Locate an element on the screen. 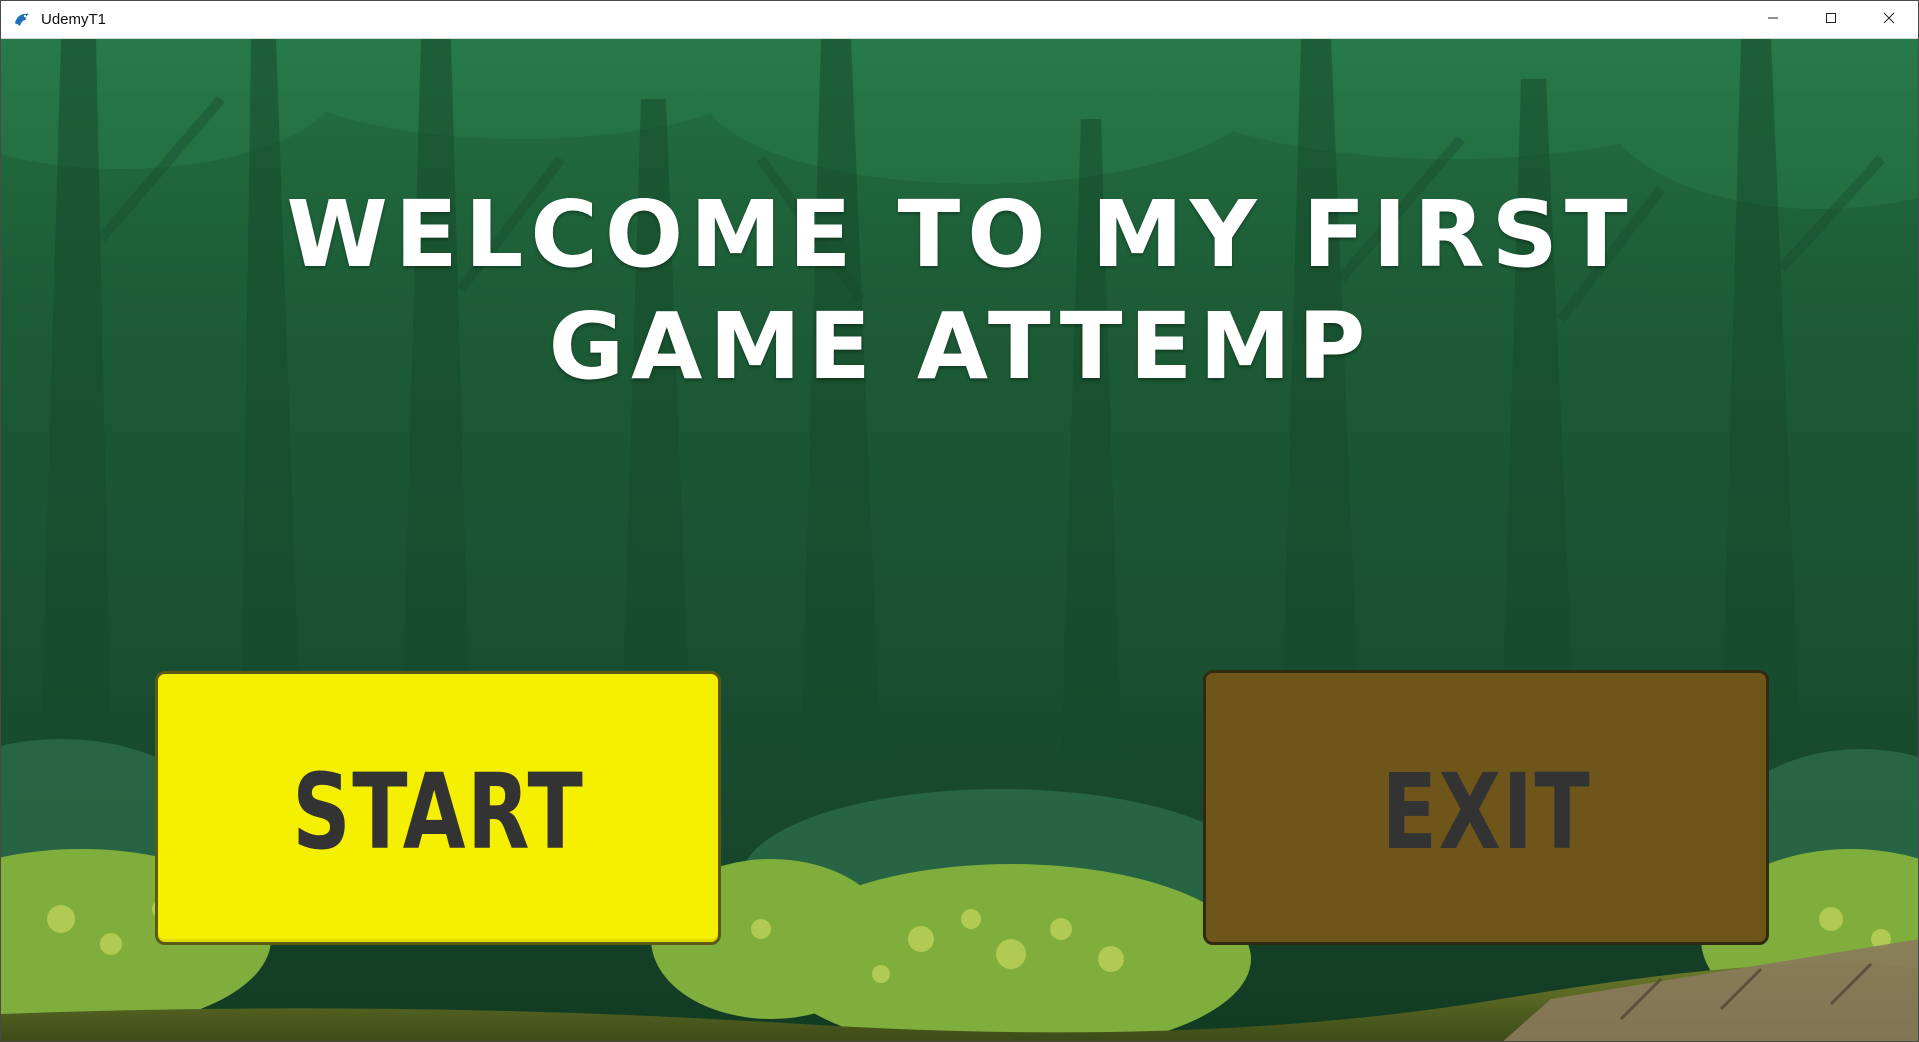  minimize-button is located at coordinates (1773, 20).